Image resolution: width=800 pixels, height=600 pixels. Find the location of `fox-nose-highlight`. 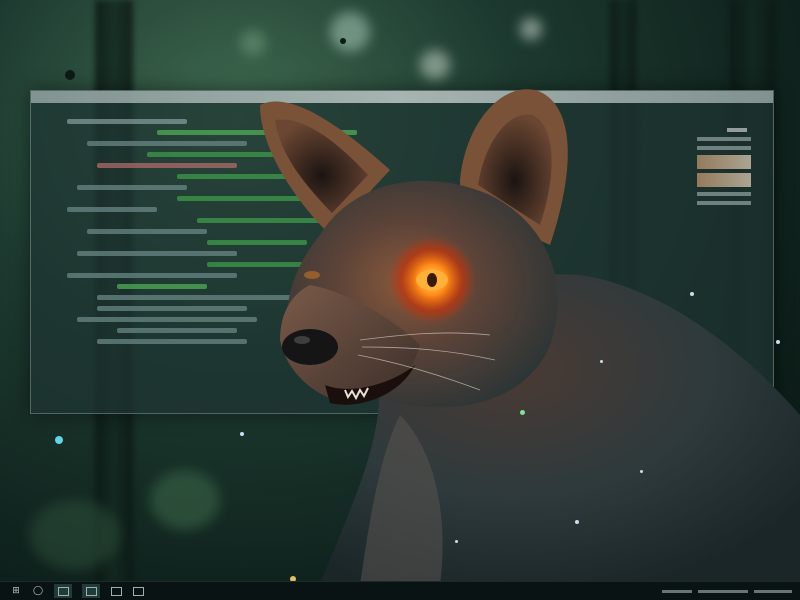

fox-nose-highlight is located at coordinates (302, 340).